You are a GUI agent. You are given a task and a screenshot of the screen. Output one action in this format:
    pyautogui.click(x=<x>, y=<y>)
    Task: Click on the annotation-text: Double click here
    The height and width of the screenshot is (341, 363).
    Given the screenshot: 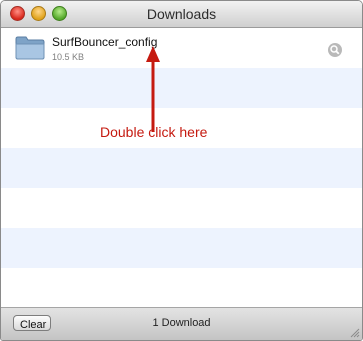 What is the action you would take?
    pyautogui.click(x=154, y=132)
    